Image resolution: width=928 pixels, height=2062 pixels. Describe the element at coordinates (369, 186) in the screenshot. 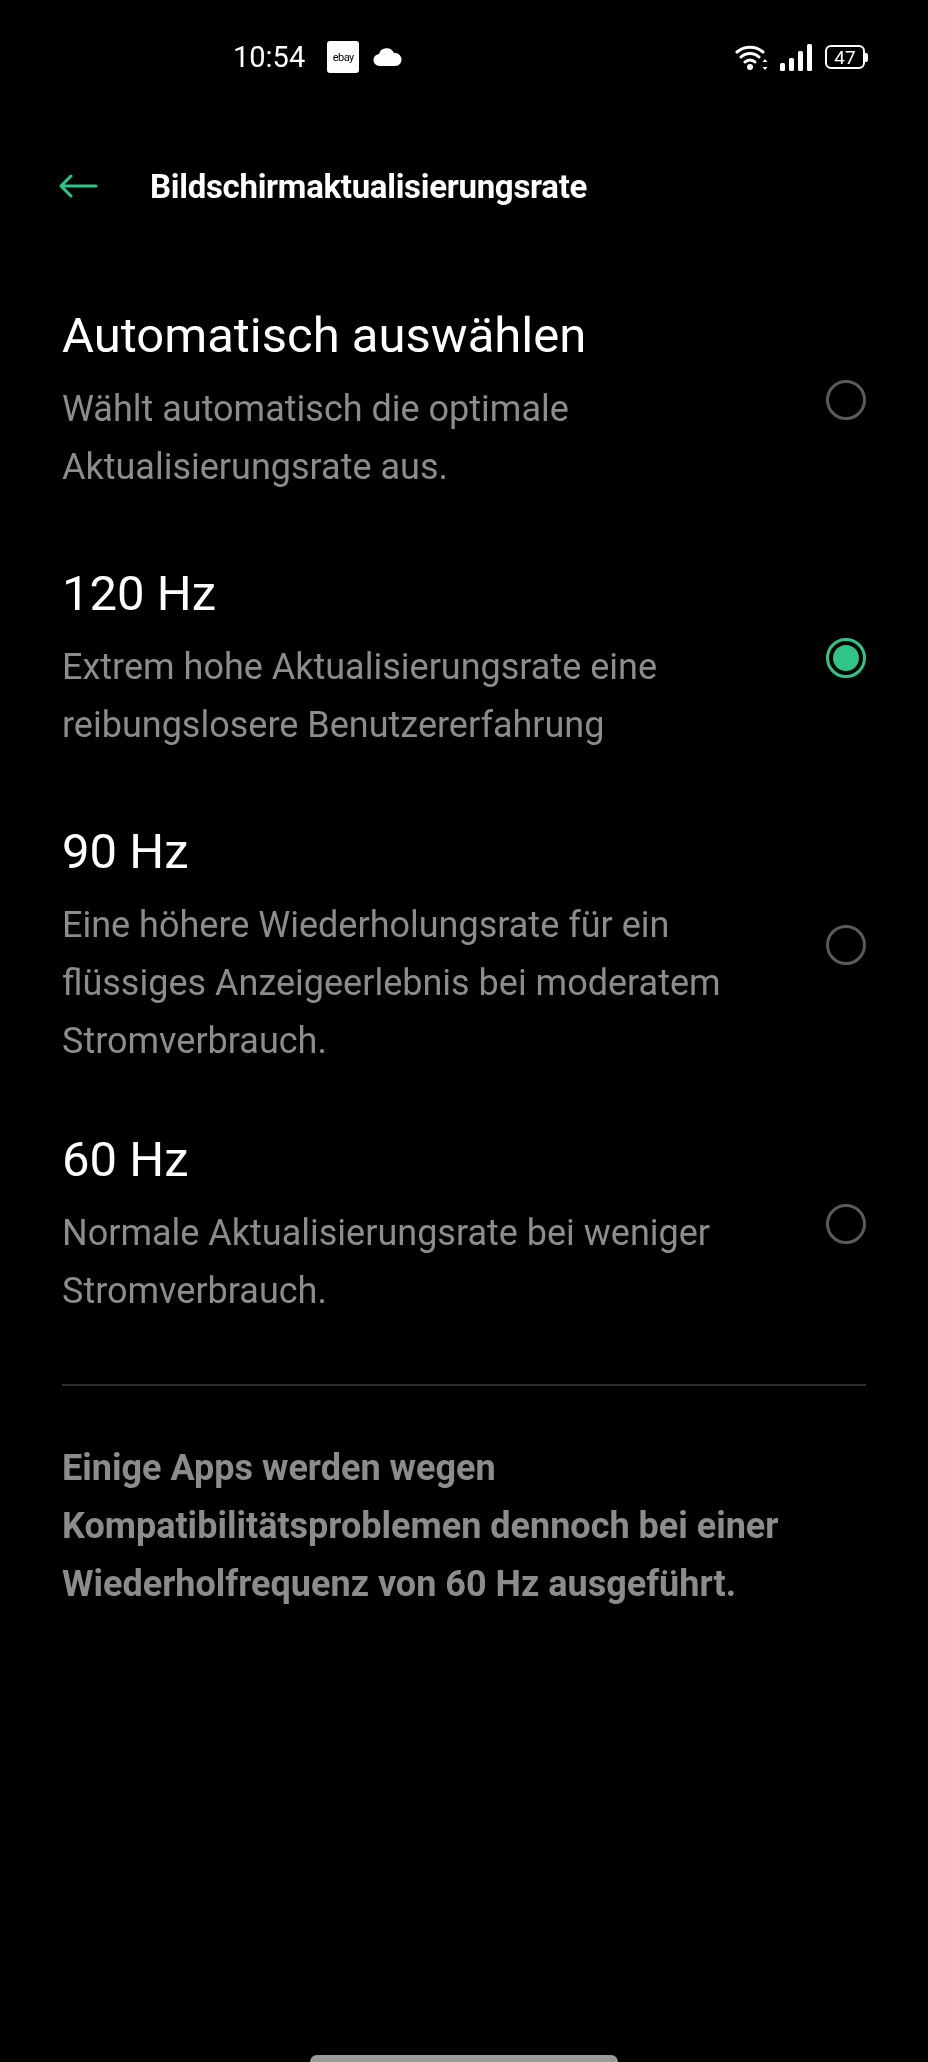

I see `page-title: Bildschirmaktualisierungsrate` at that location.